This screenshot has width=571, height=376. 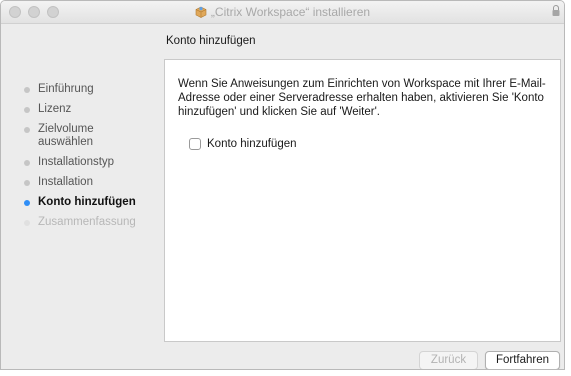 I want to click on sidebar-step-label: Lizenz, so click(x=55, y=109).